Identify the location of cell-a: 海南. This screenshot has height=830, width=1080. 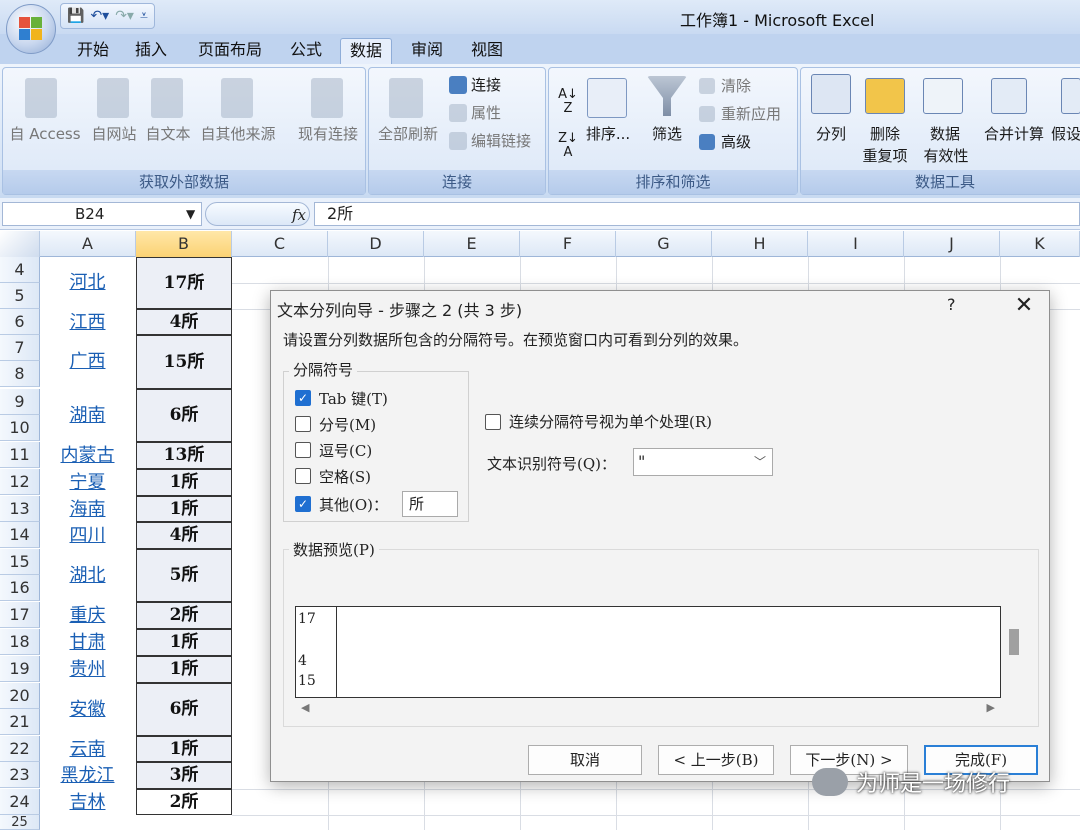
(87, 509).